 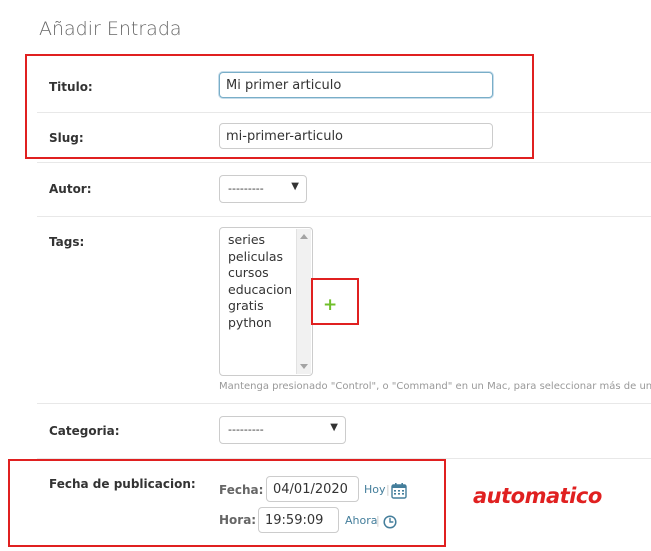 What do you see at coordinates (70, 189) in the screenshot?
I see `autor-label: Autor:` at bounding box center [70, 189].